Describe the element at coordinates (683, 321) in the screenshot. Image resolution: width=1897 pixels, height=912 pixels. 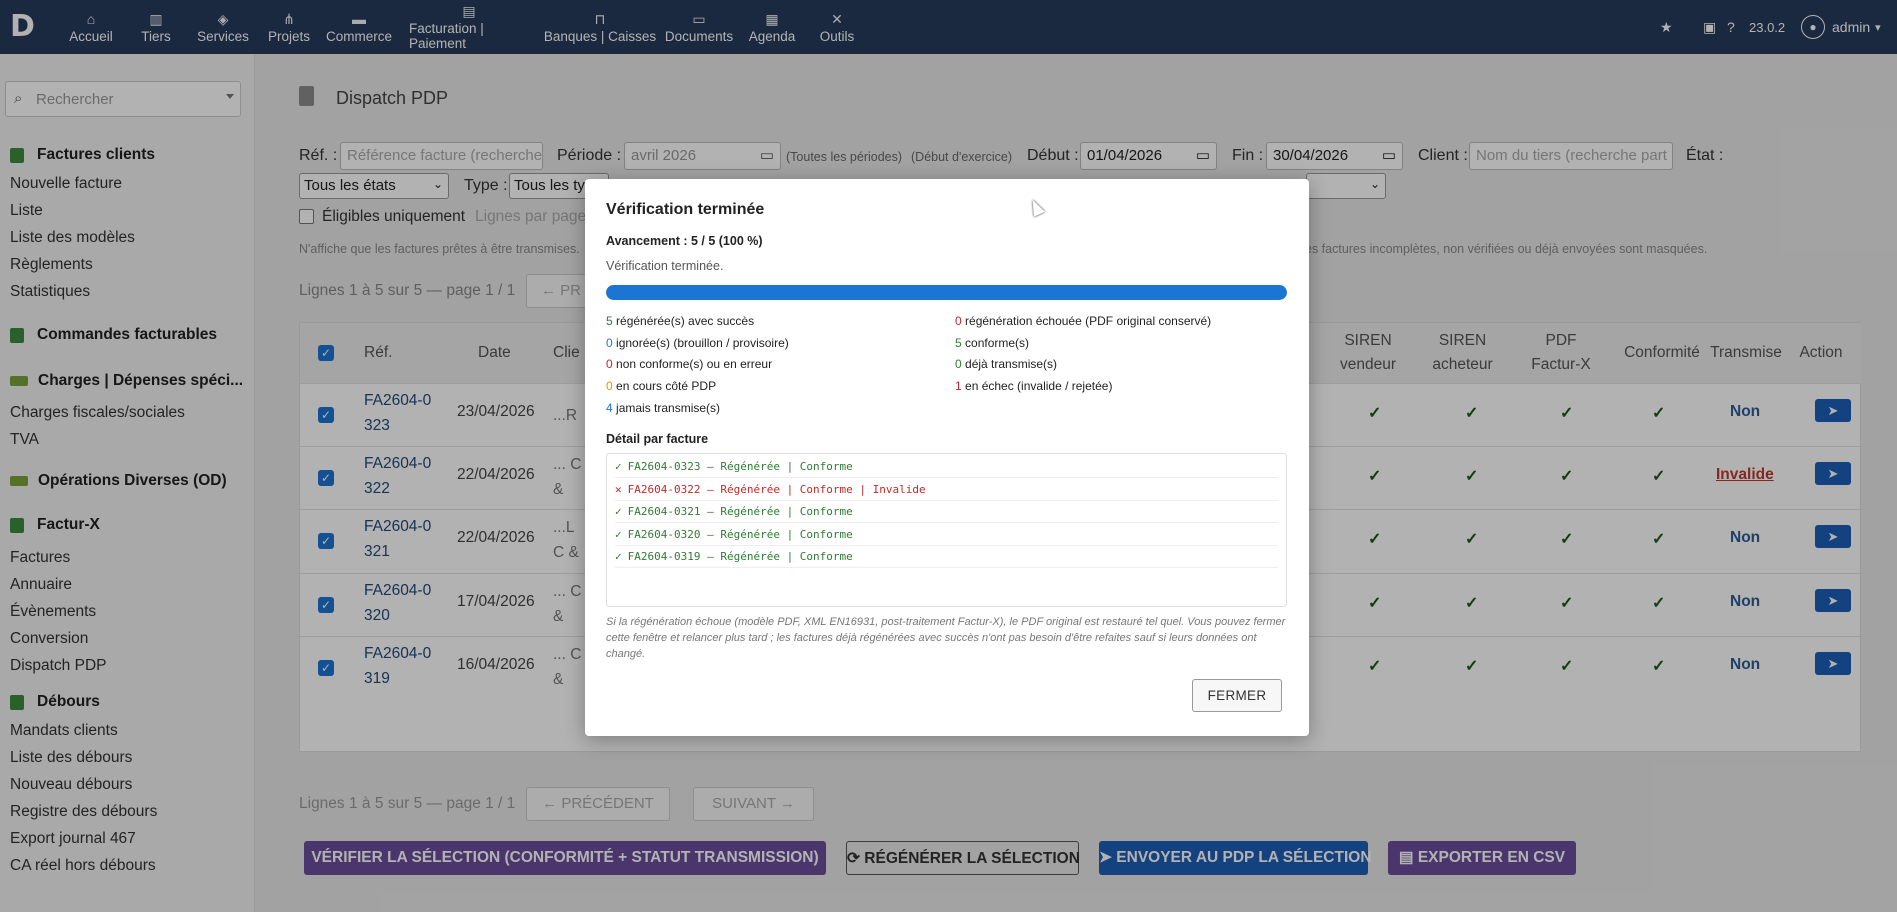
I see `stat-label: régénérée(s) avec succès` at that location.